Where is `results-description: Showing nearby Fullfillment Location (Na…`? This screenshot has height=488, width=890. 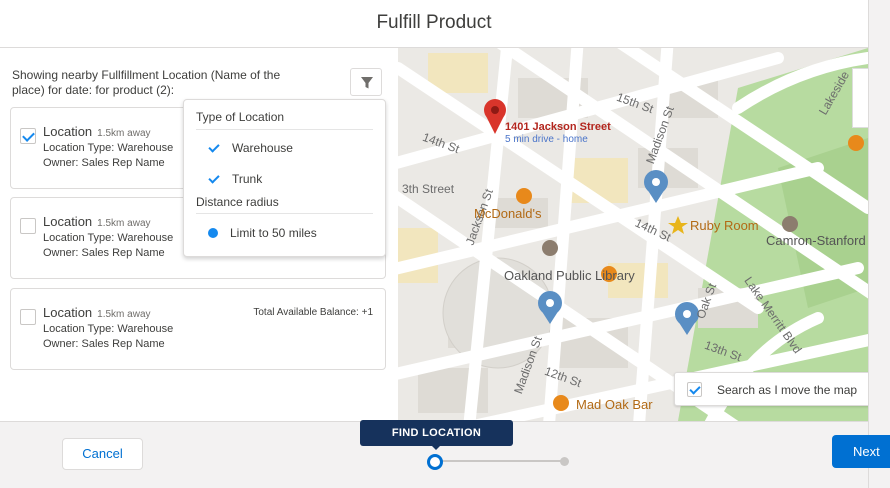 results-description: Showing nearby Fullfillment Location (Na… is located at coordinates (146, 82).